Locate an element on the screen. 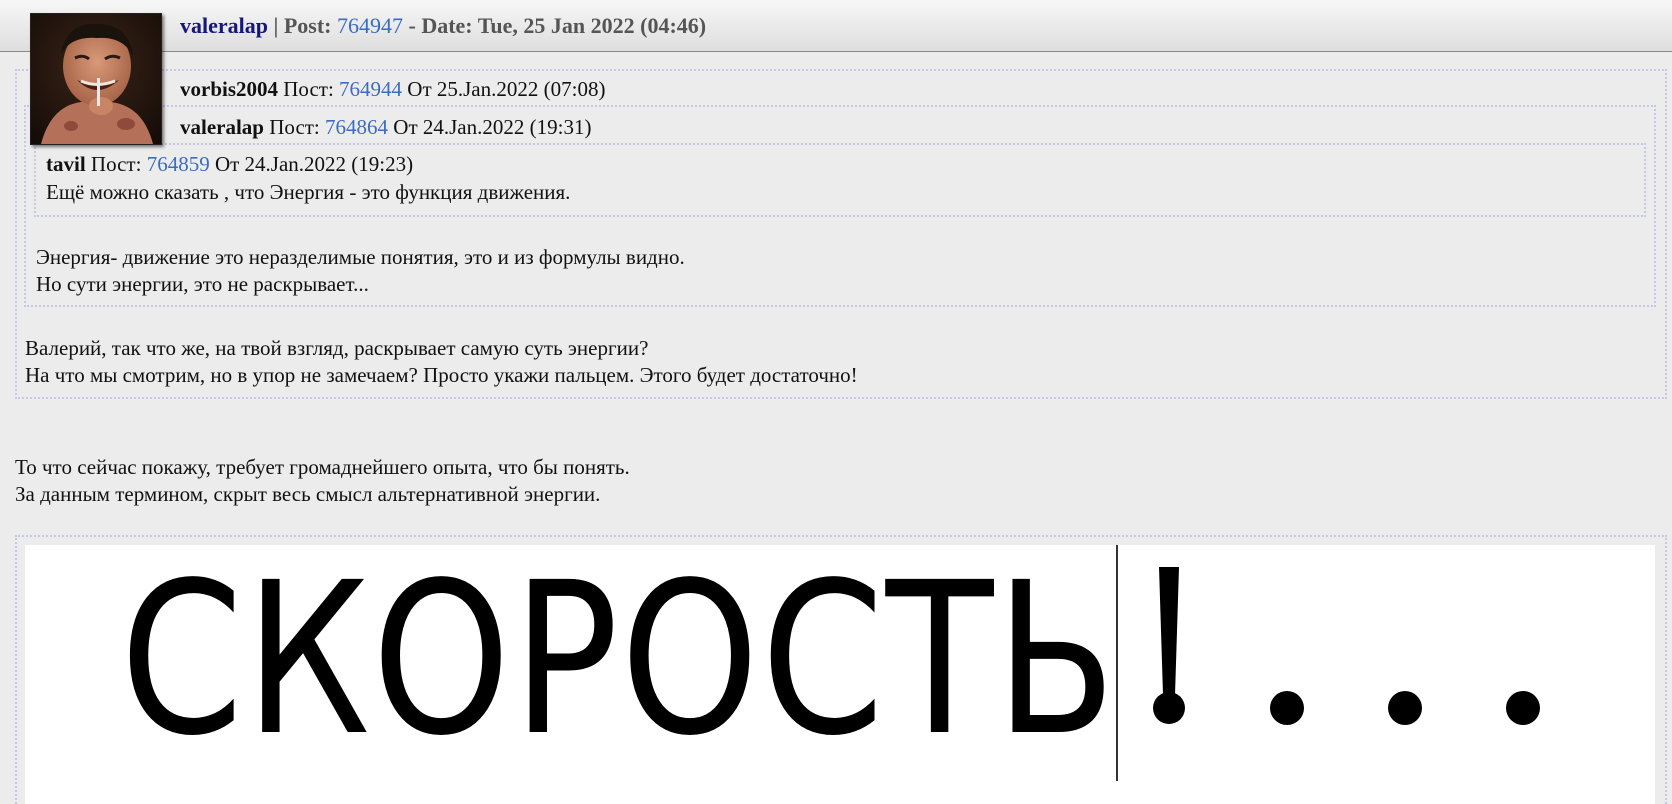 This screenshot has height=804, width=1672. post-date-label: - Date: is located at coordinates (440, 25).